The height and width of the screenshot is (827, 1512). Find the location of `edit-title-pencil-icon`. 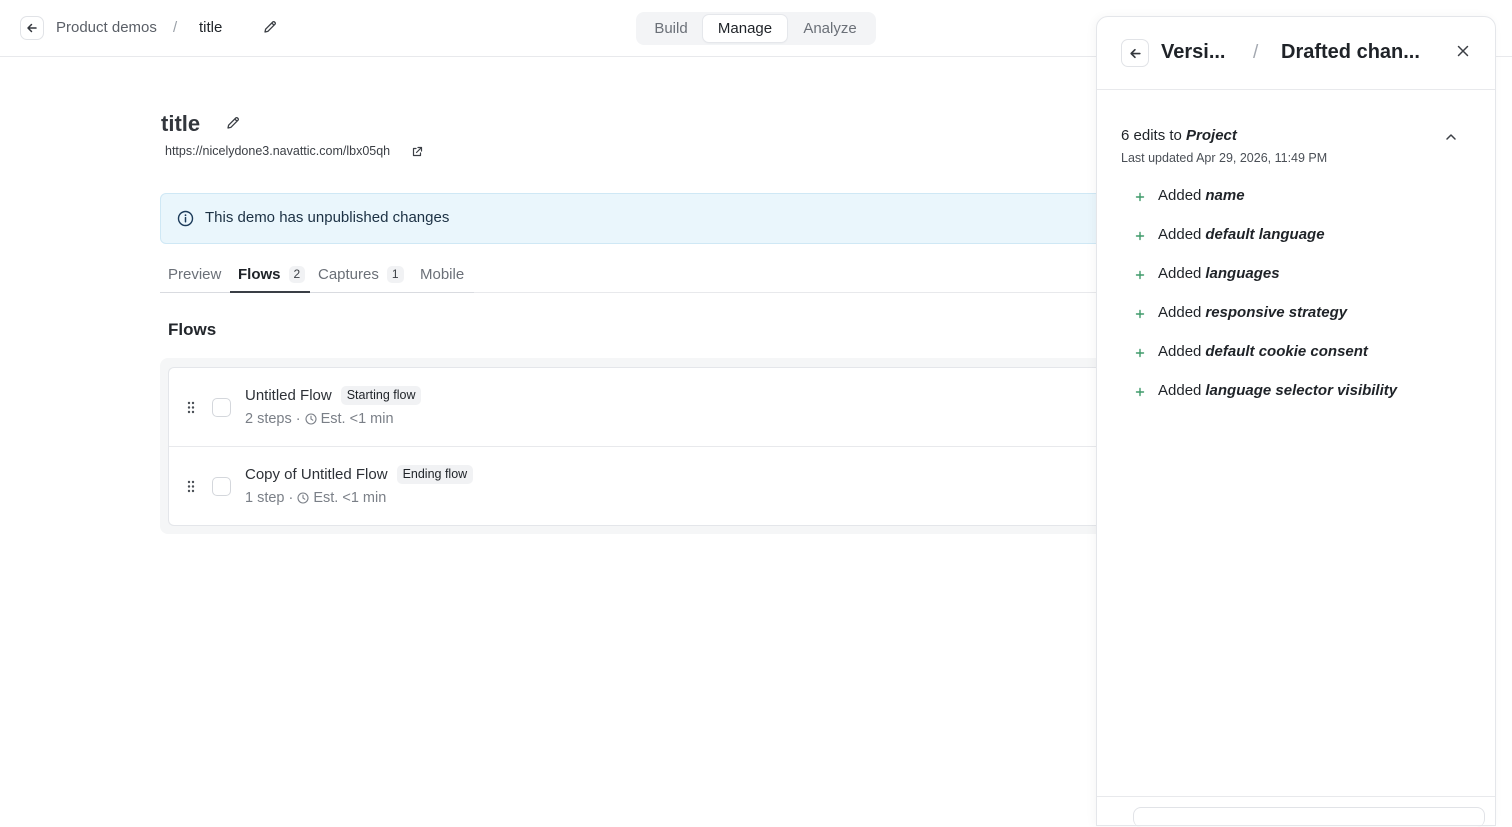

edit-title-pencil-icon is located at coordinates (270, 27).